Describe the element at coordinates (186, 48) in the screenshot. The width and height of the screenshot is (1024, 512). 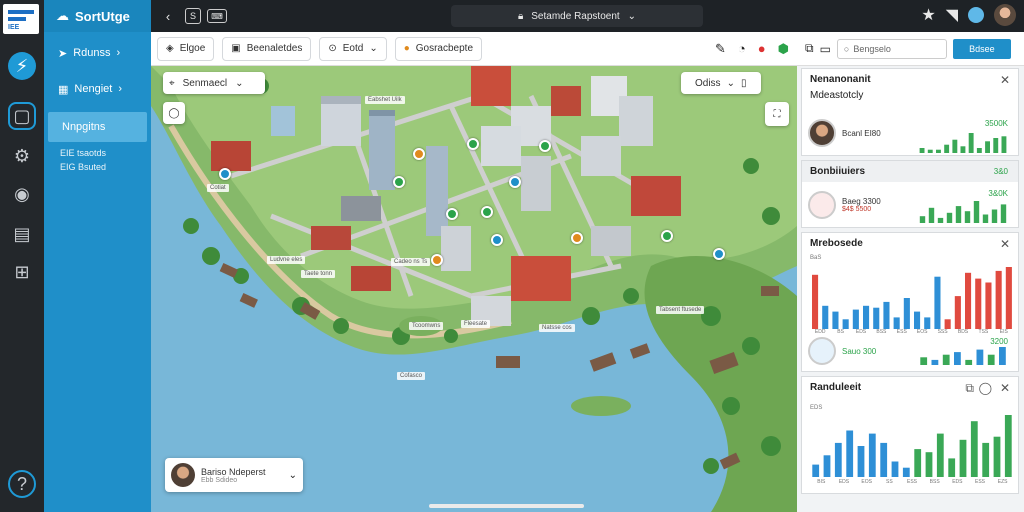
I see `layers-chip: ◈ Elgoe` at that location.